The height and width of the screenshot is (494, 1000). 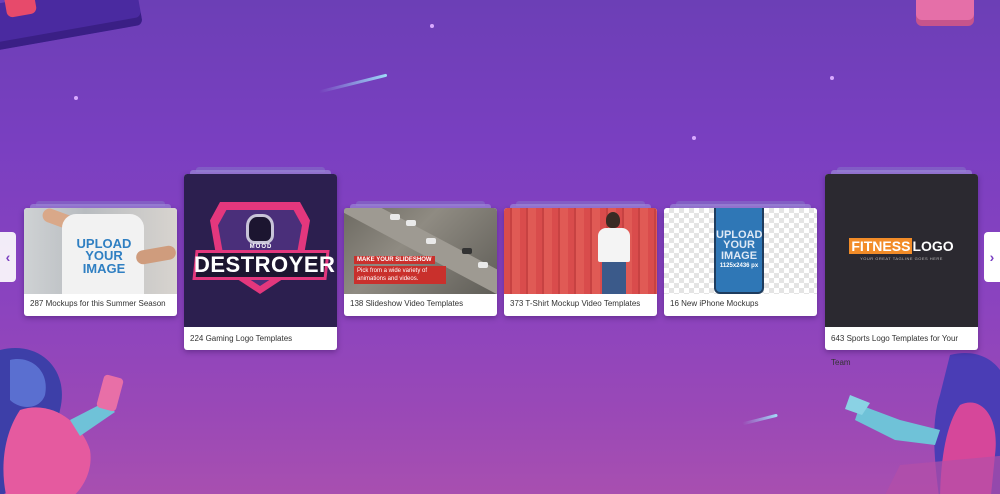 I want to click on carousel-next-button: ›, so click(x=992, y=257).